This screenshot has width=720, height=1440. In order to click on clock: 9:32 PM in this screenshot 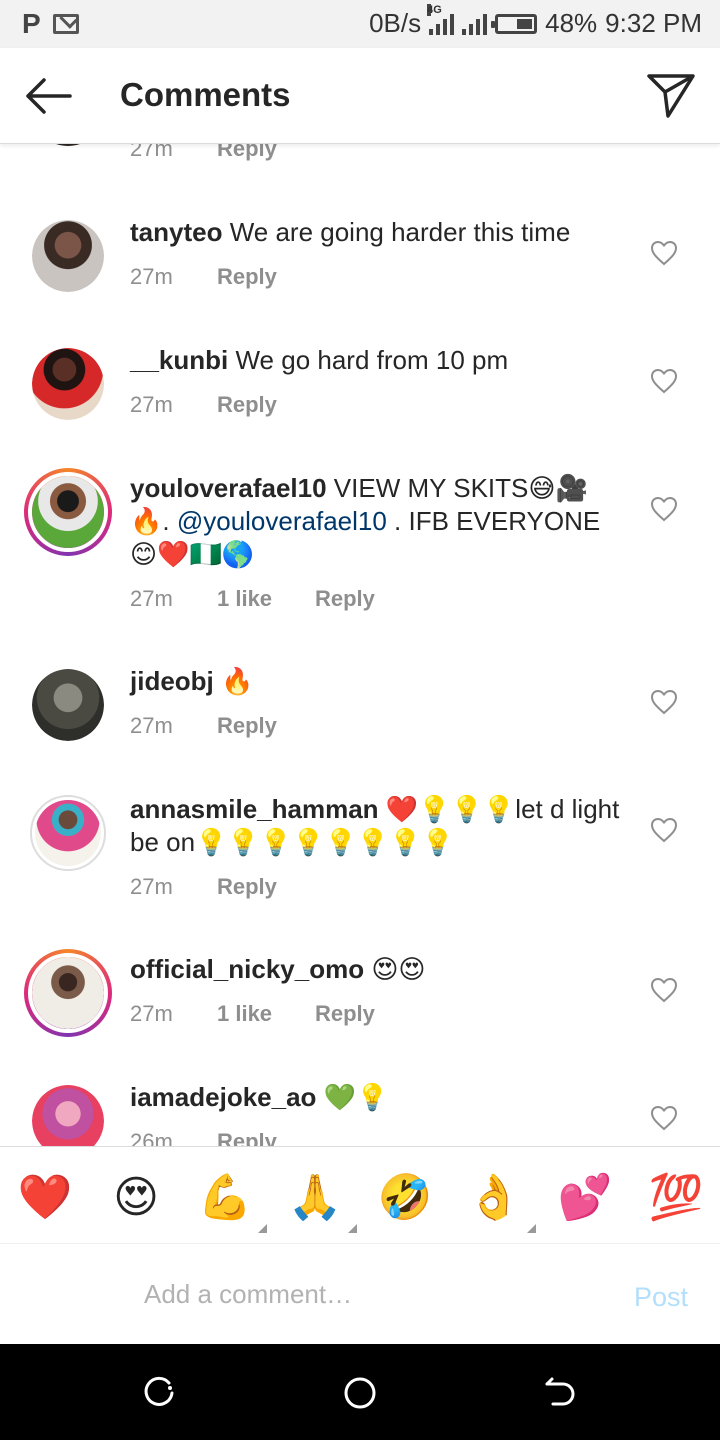, I will do `click(653, 23)`.